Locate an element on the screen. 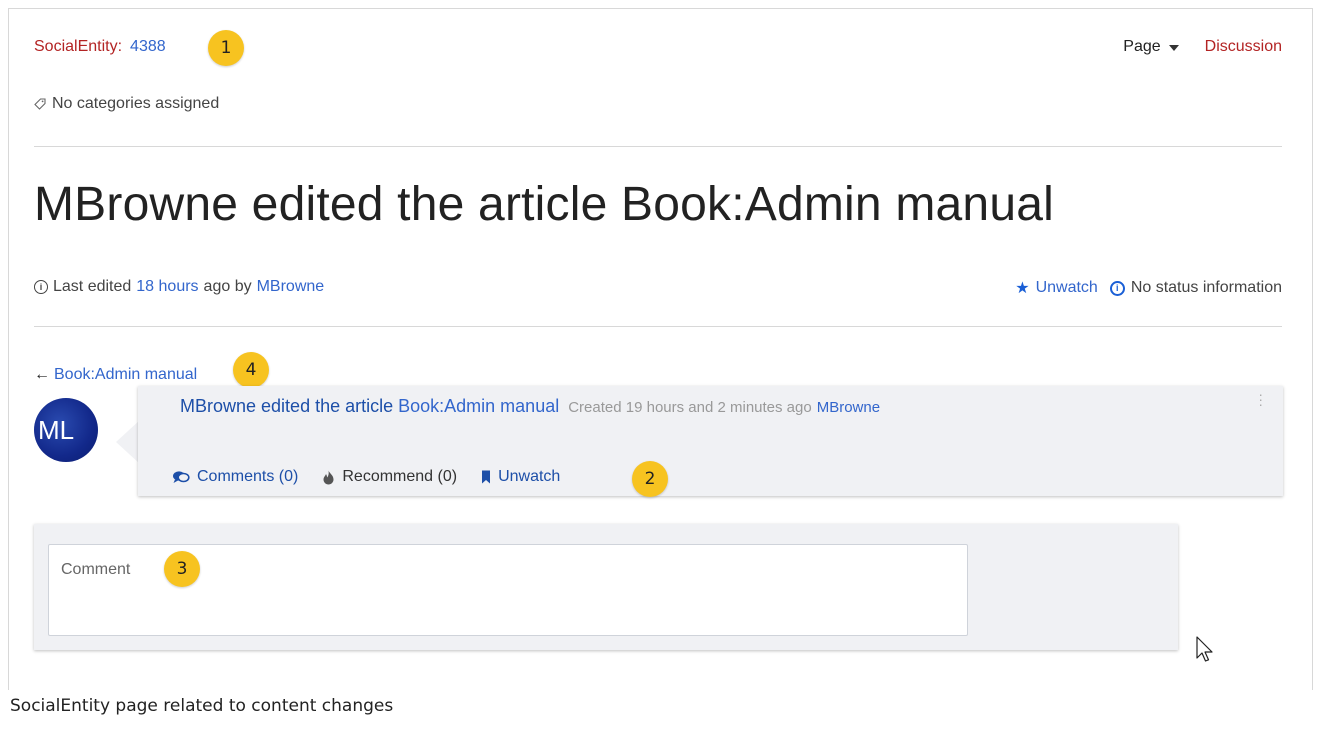 The height and width of the screenshot is (731, 1322). divider-bottom is located at coordinates (658, 326).